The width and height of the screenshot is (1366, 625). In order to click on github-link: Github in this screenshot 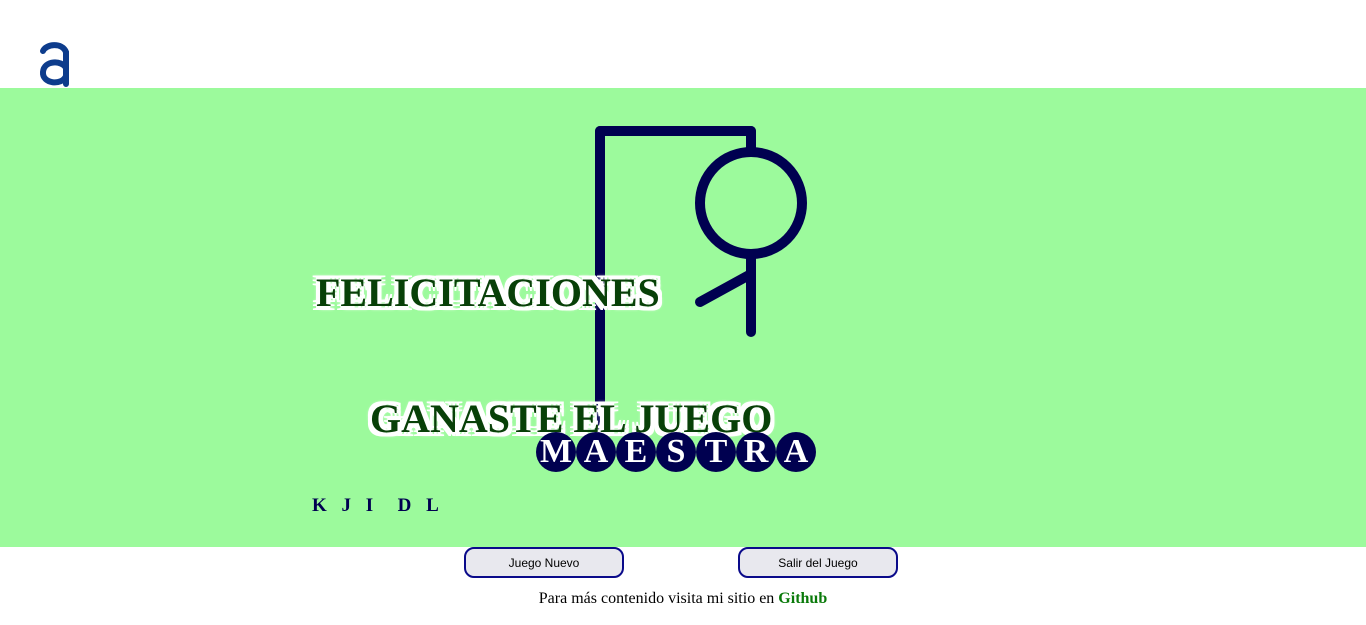, I will do `click(802, 598)`.